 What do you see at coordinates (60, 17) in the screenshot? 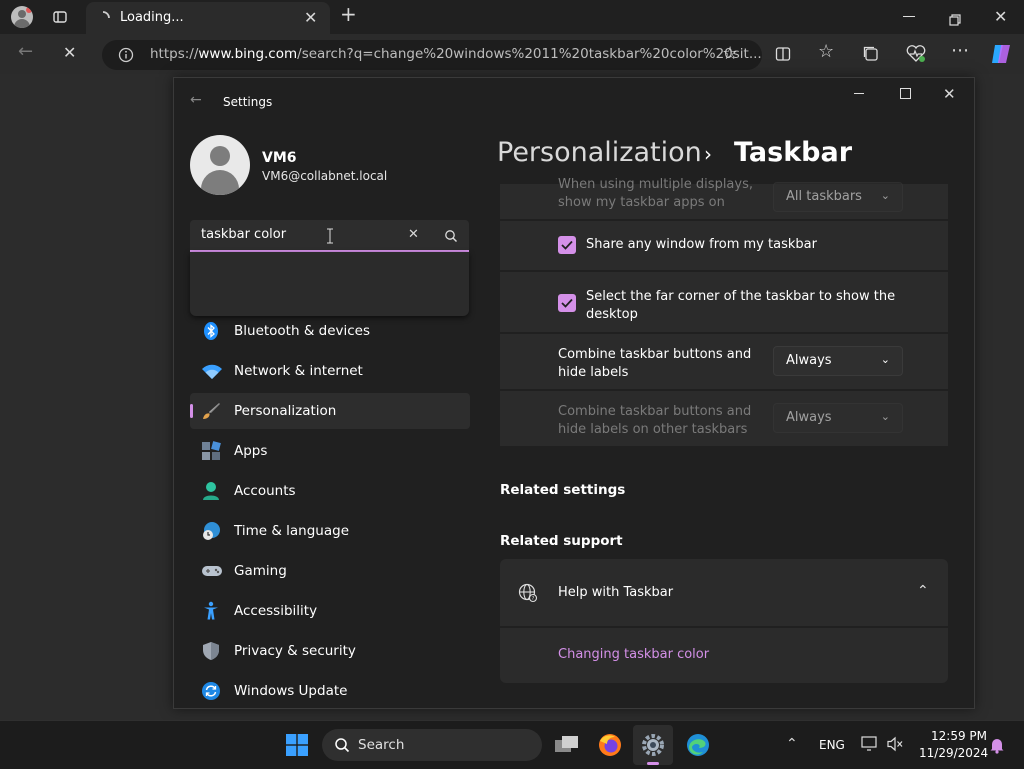
I see `tab-actions-icon` at bounding box center [60, 17].